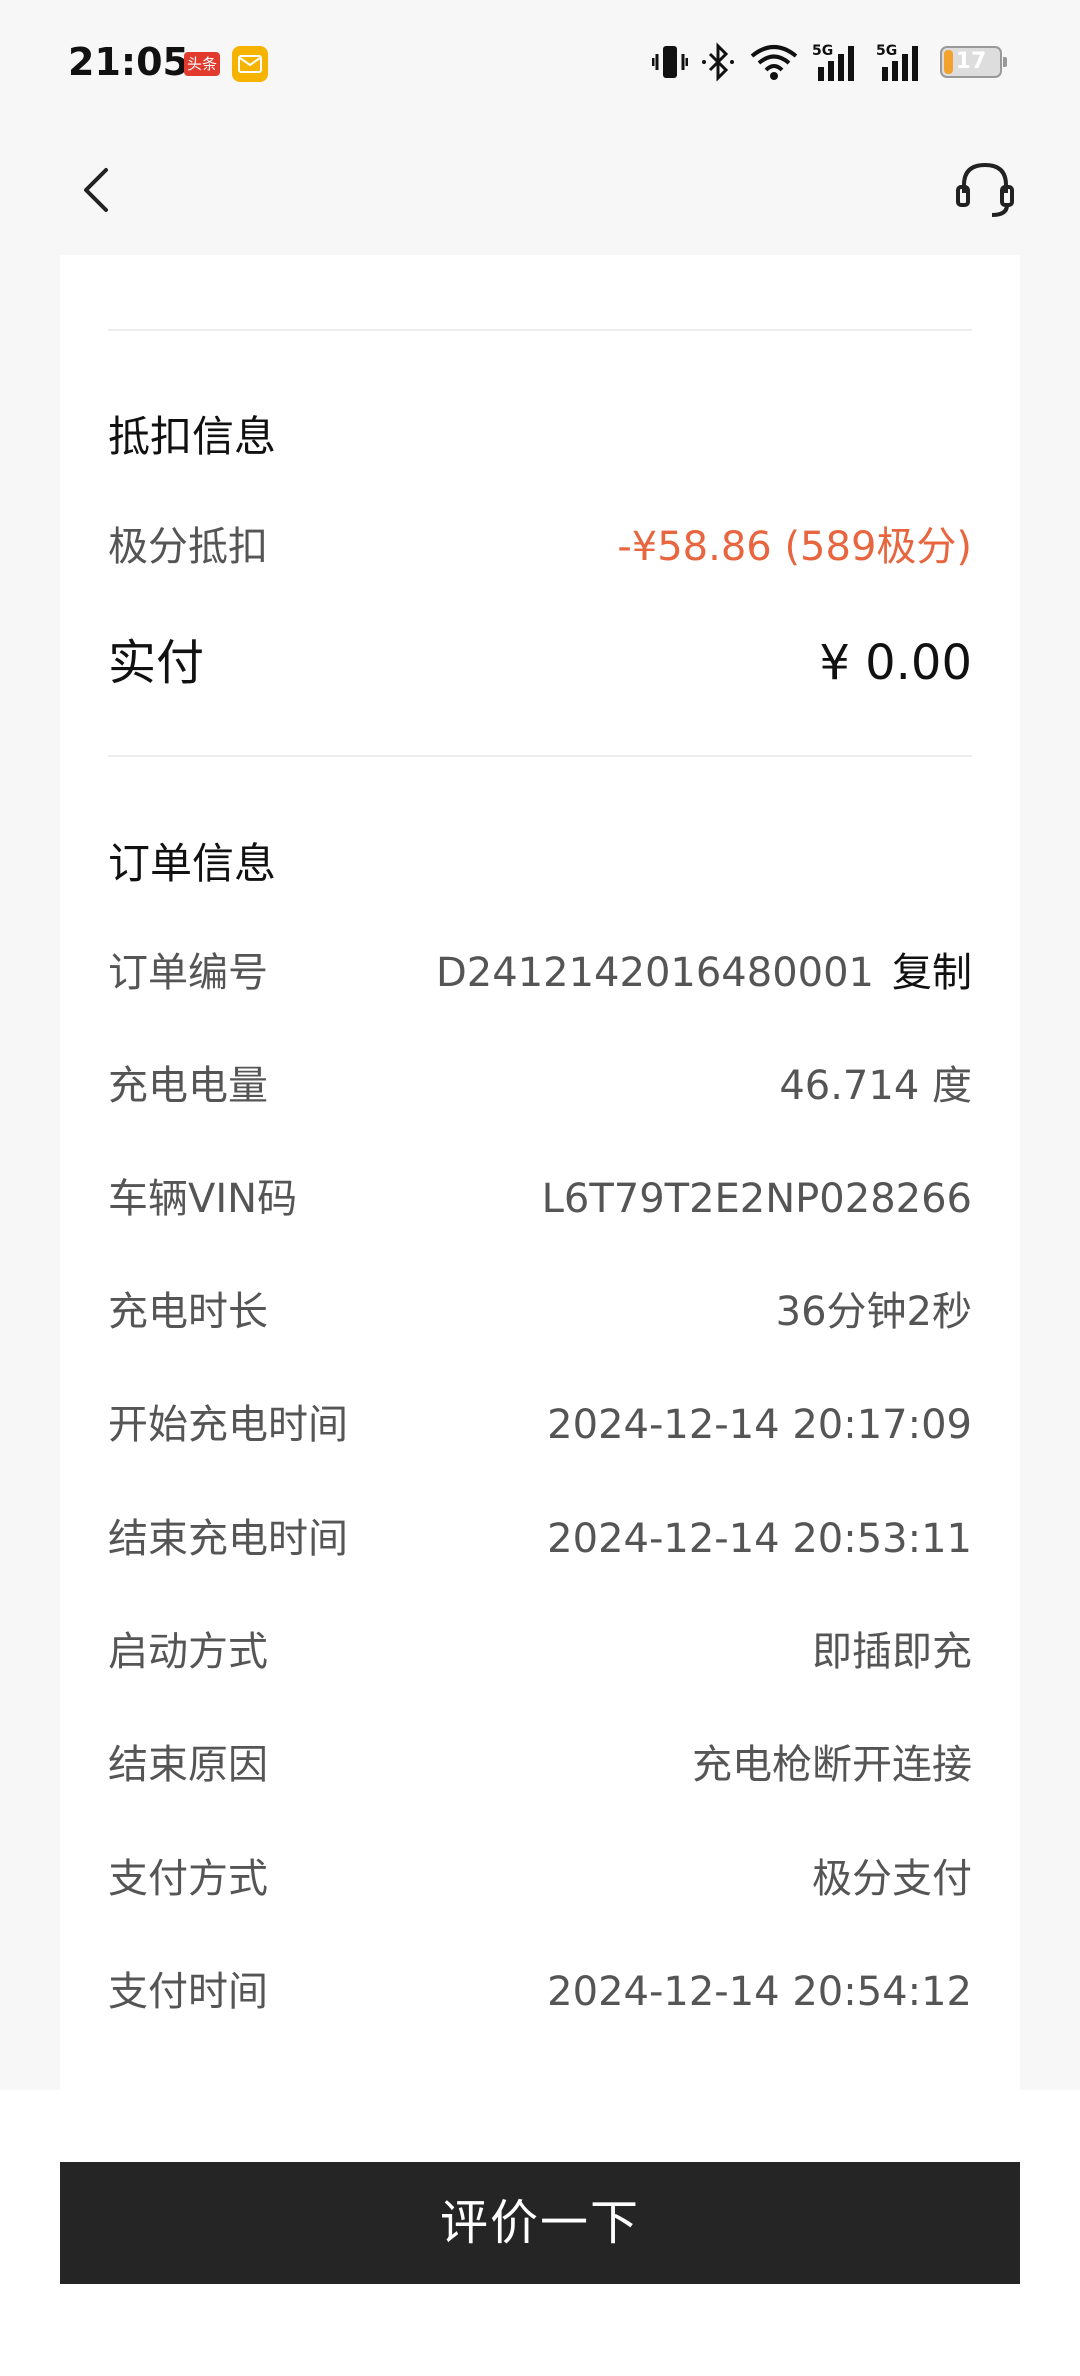 The image size is (1080, 2376). Describe the element at coordinates (188, 1992) in the screenshot. I see `row-label: 支付时间` at that location.